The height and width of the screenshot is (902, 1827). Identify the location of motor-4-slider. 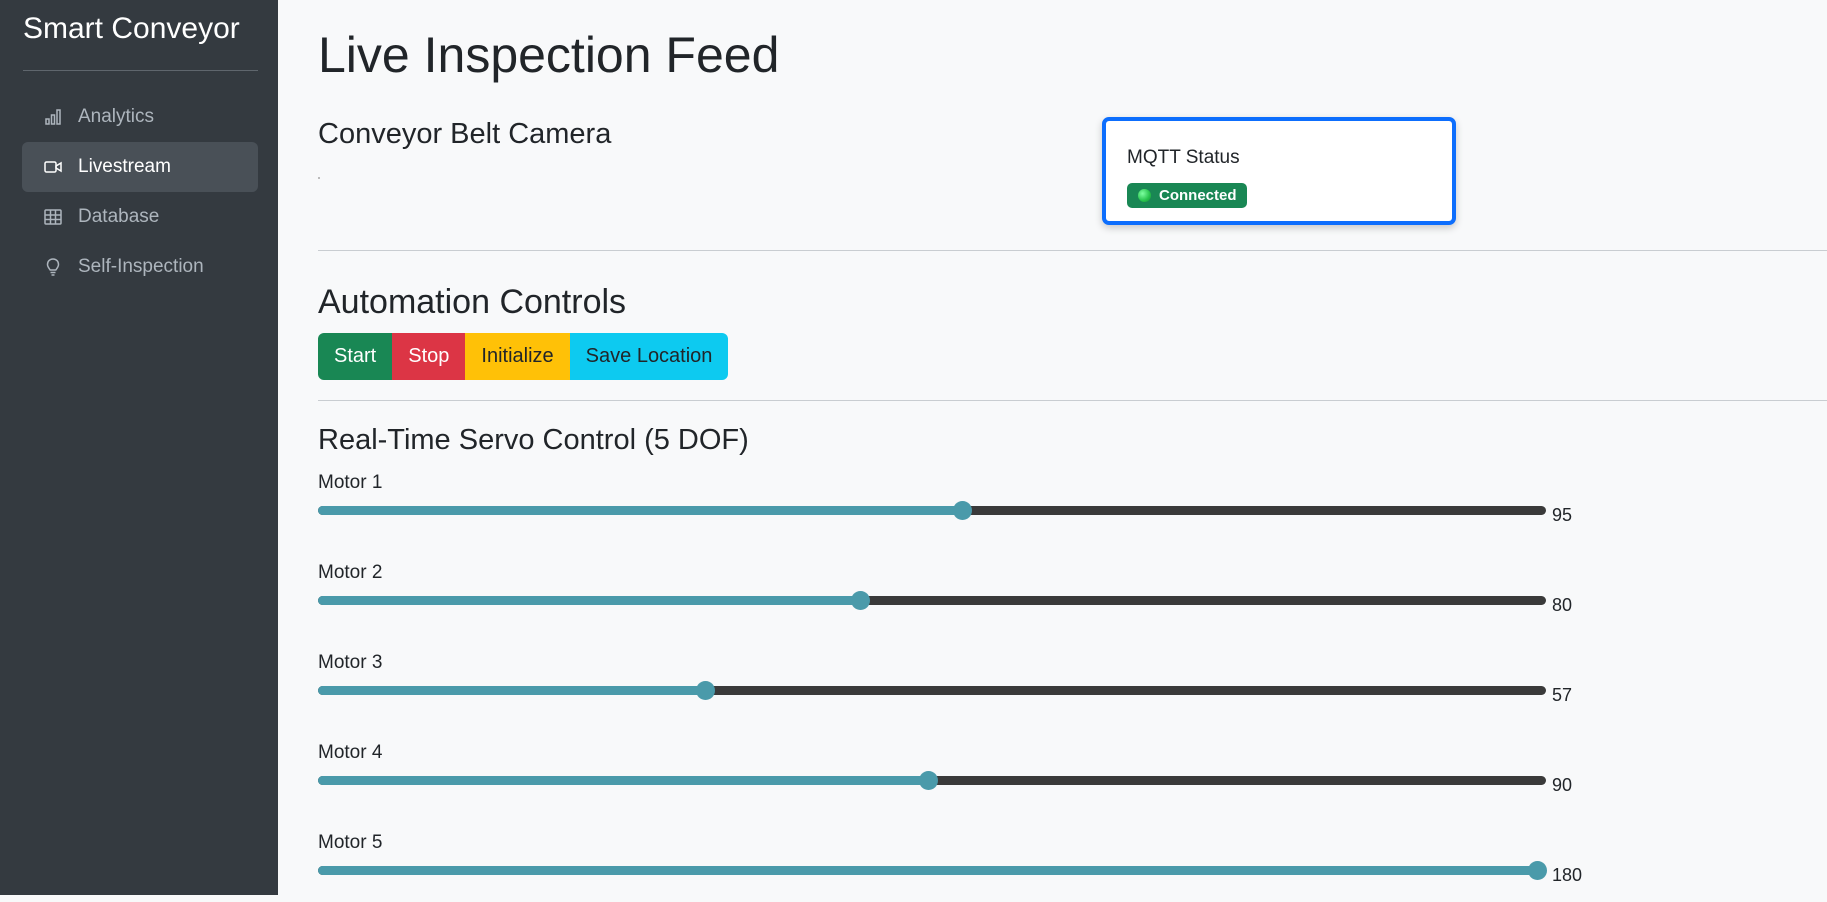
(932, 780).